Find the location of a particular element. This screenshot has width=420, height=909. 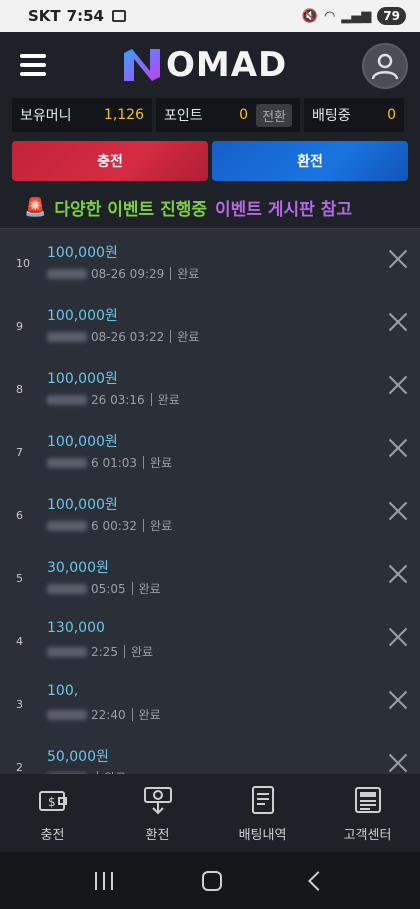

row-meta: 6 01:03 완료 is located at coordinates (109, 462).